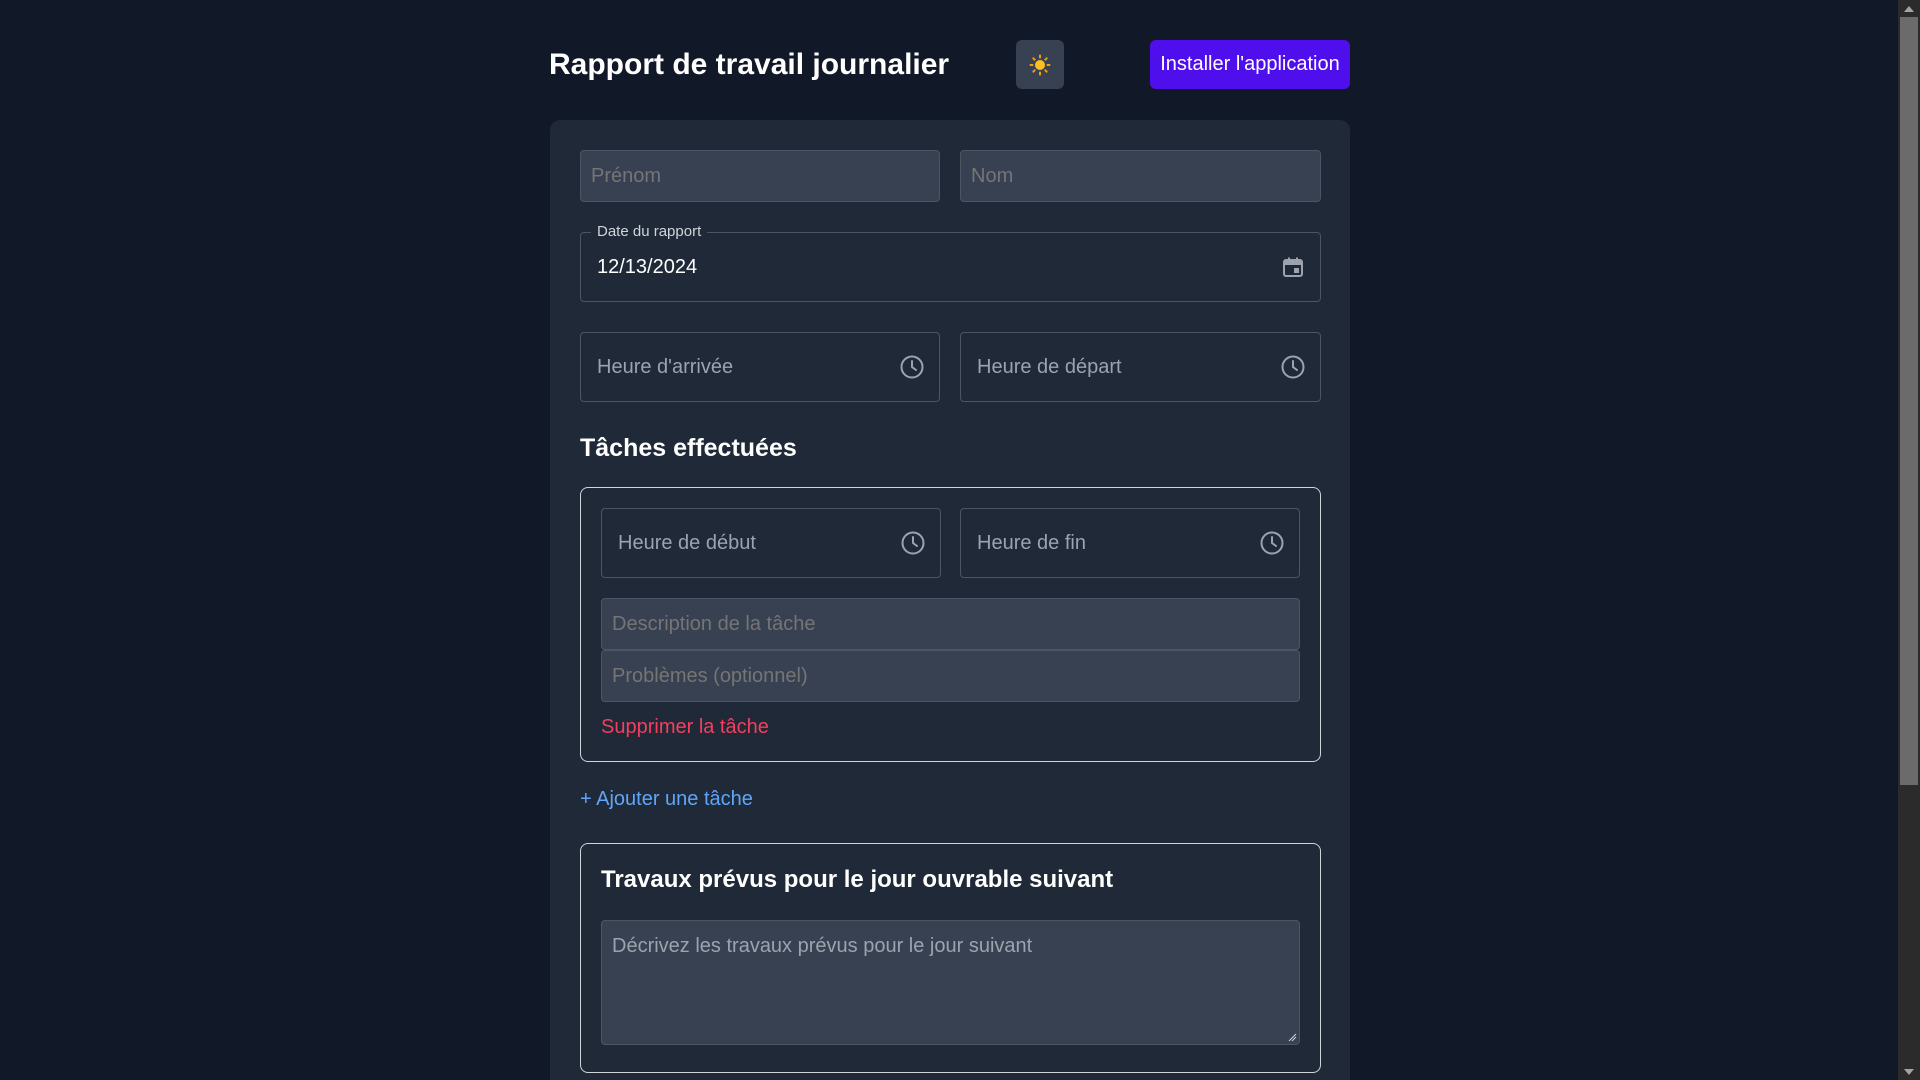 This screenshot has width=1920, height=1080. I want to click on task-problems-input, so click(950, 676).